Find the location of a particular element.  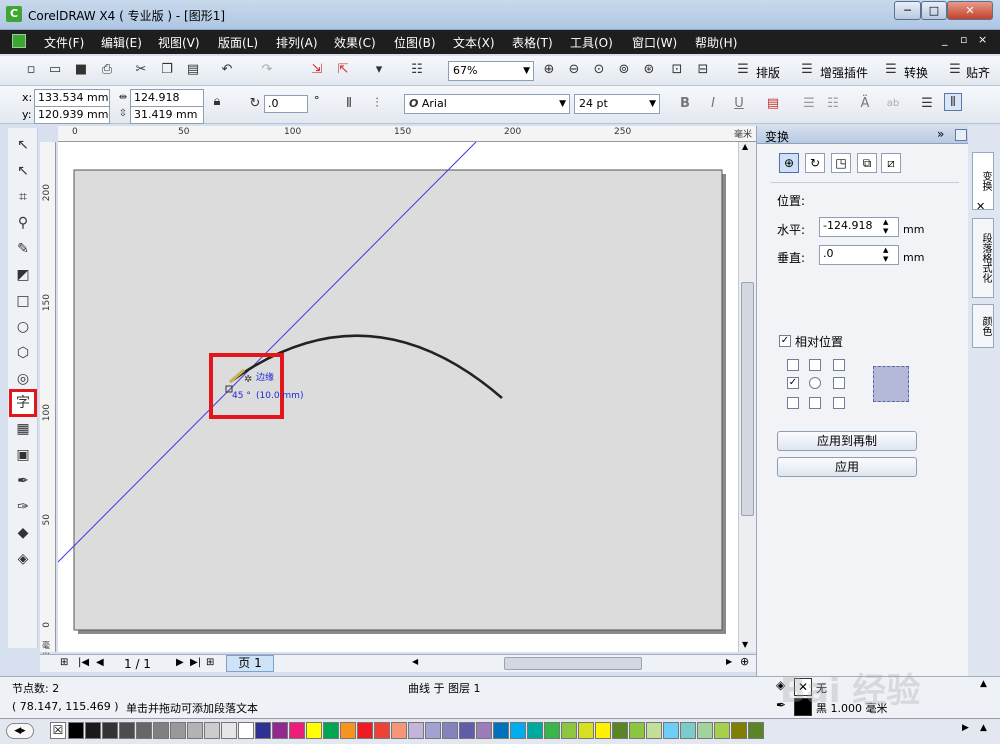

menu-view: 视图(V) is located at coordinates (179, 42).